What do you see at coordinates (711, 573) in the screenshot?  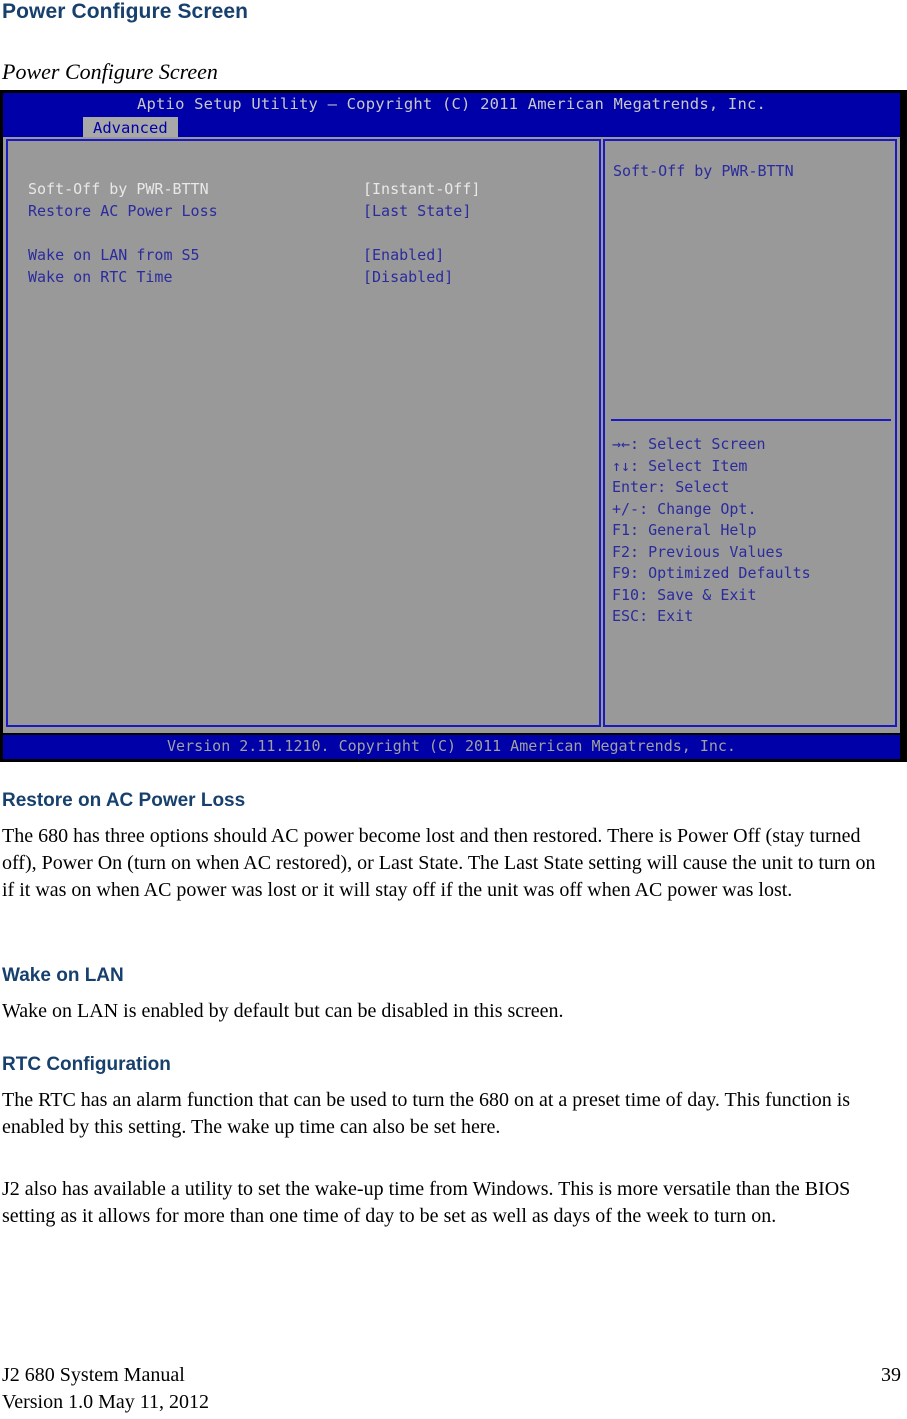 I see `nav-key-optimized-defaults: F9: Optimized Defaults` at bounding box center [711, 573].